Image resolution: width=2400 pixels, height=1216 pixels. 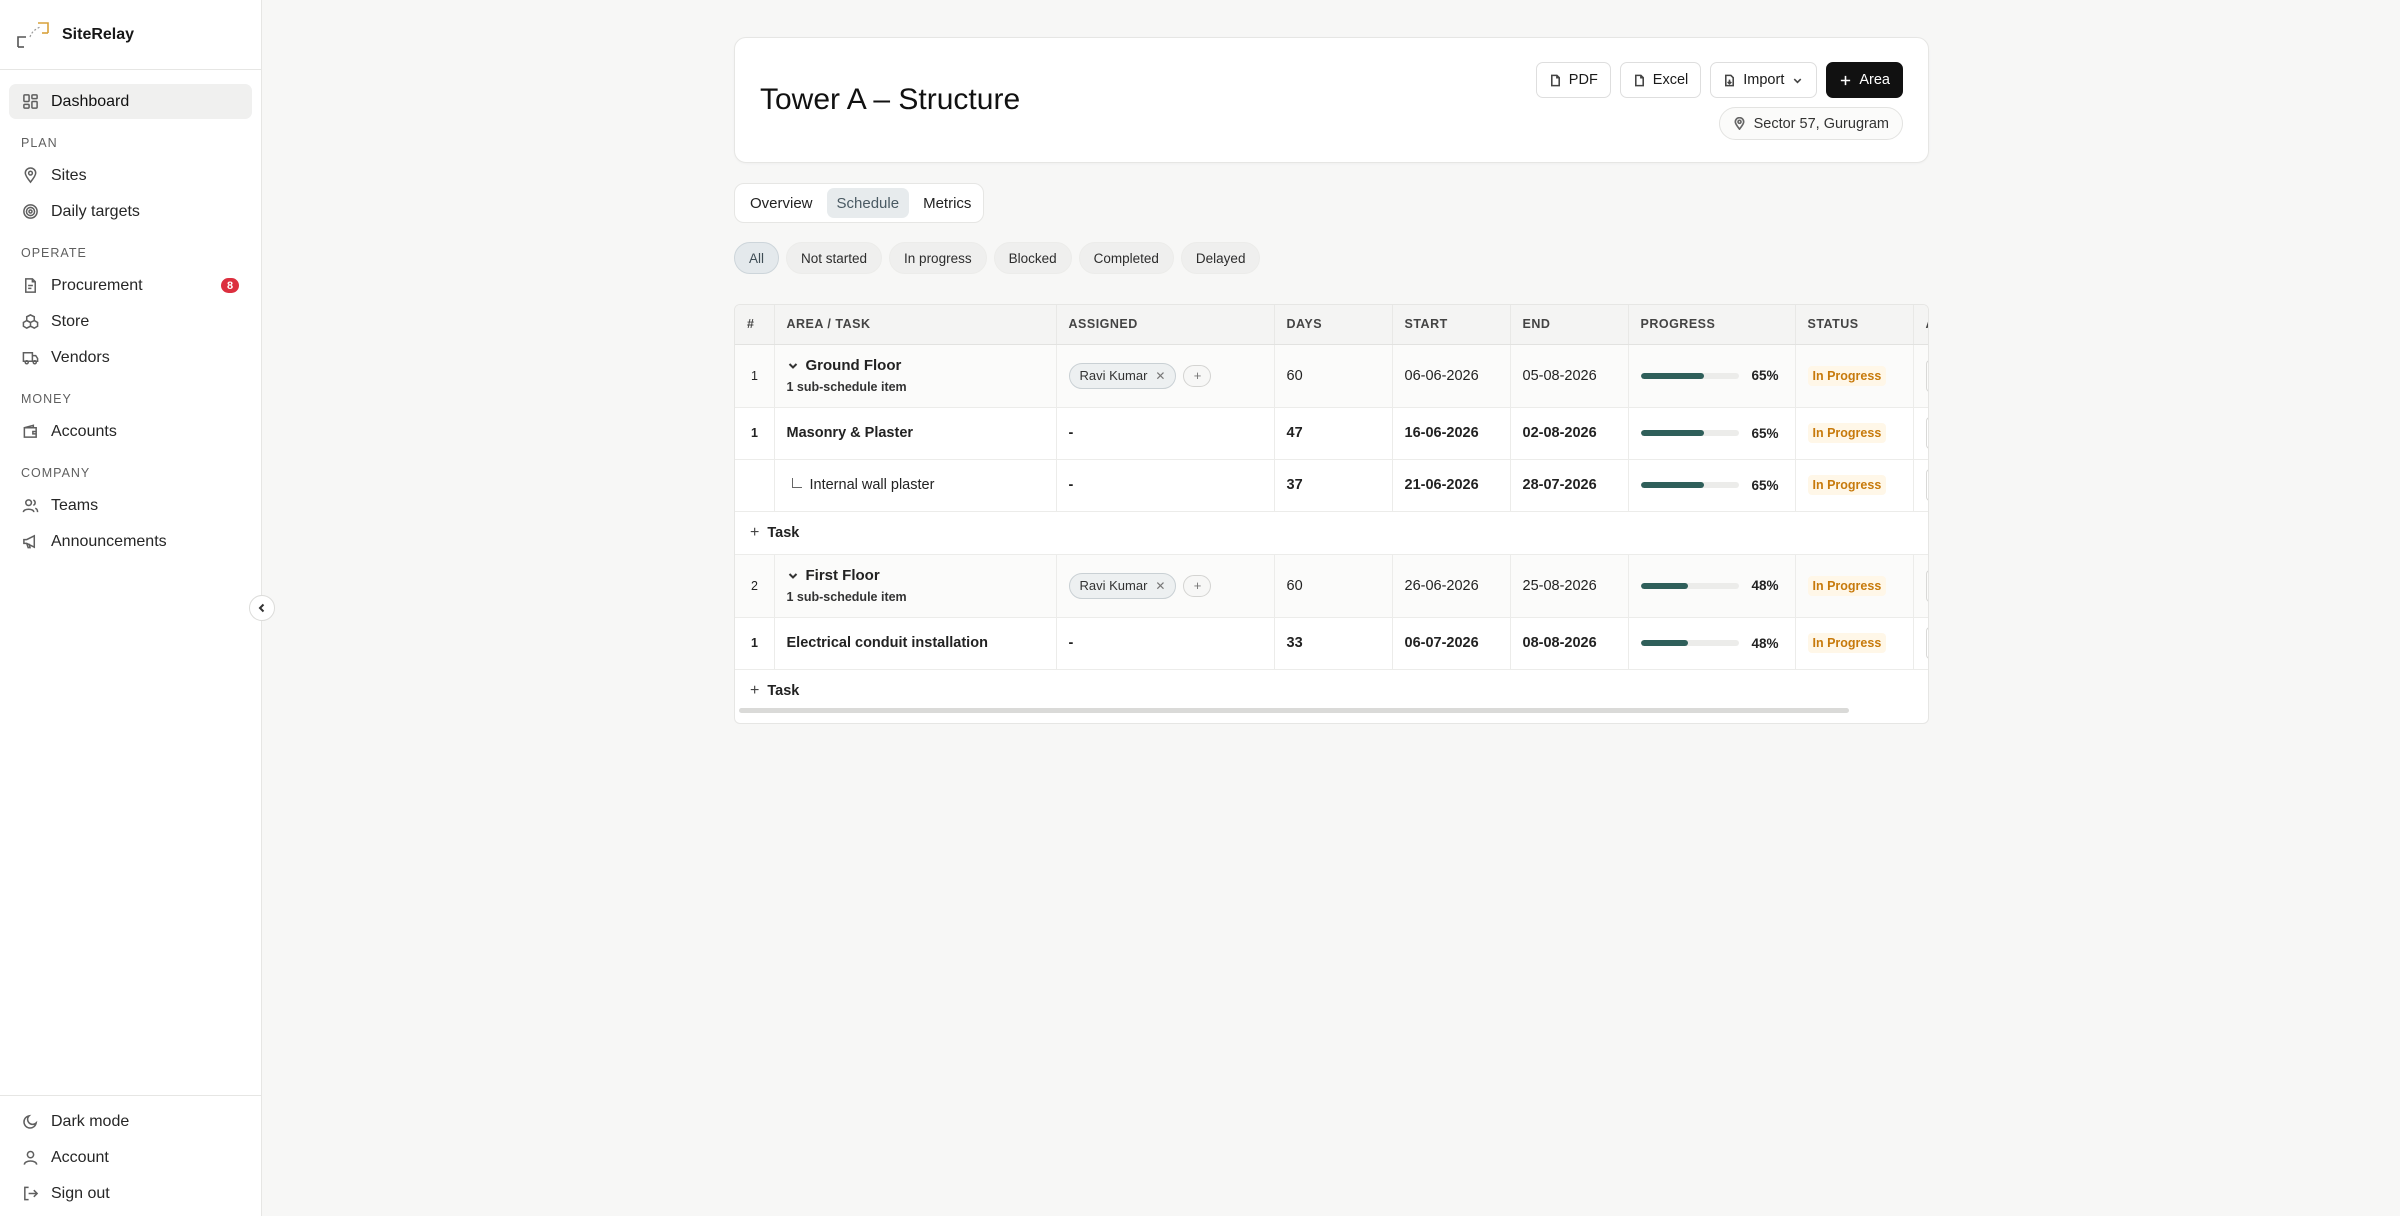 I want to click on progress-bar, so click(x=1689, y=643).